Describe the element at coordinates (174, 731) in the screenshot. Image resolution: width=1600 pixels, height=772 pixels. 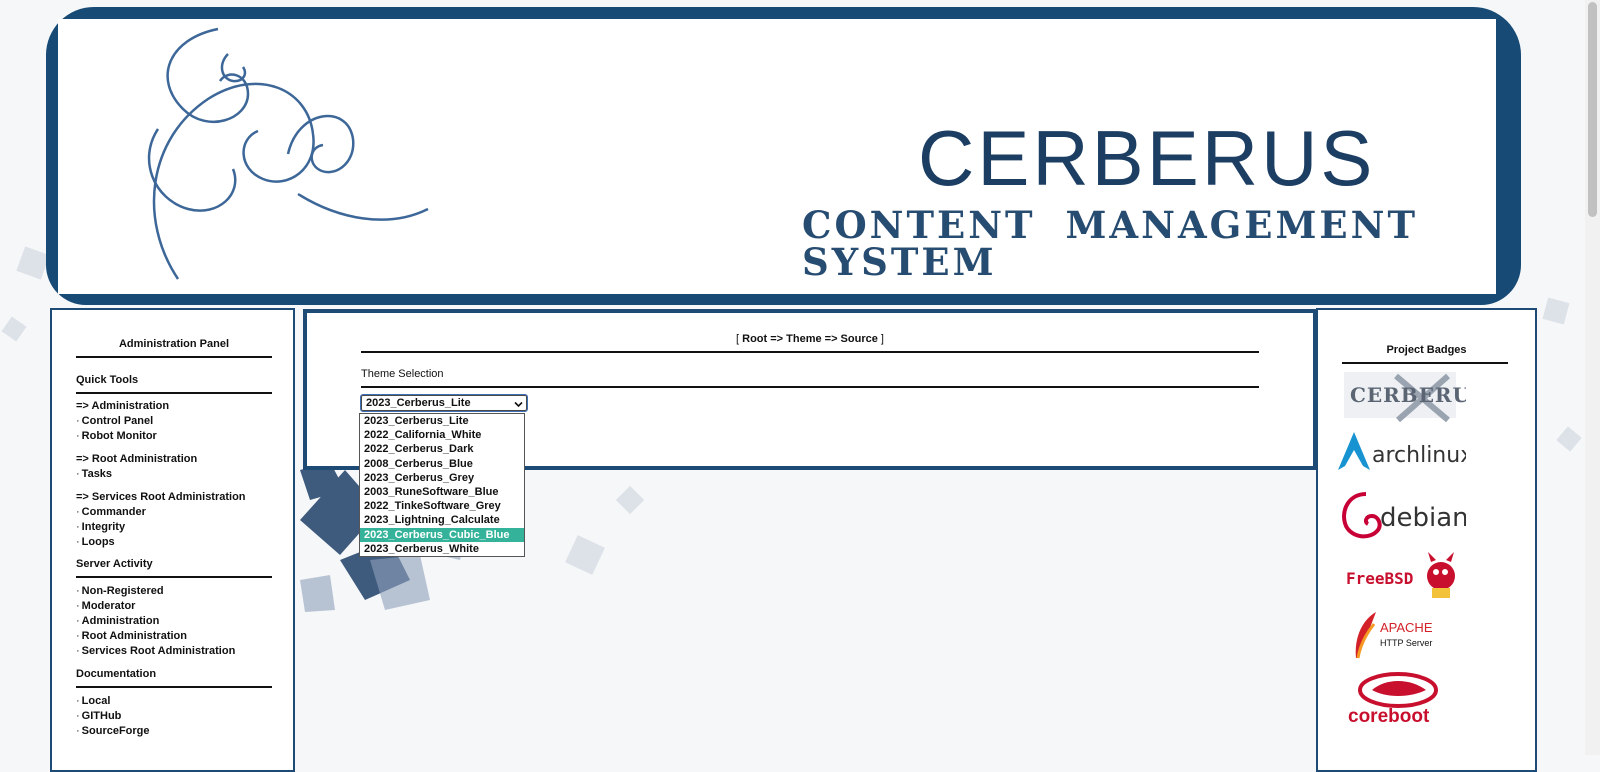
I see `sourceforge-link: · SourceForge` at that location.